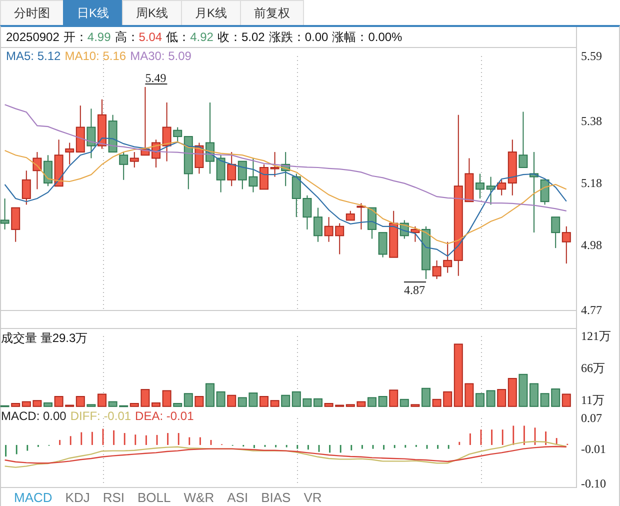 The image size is (620, 506). I want to click on quote-field: 收：5.02, so click(241, 37).